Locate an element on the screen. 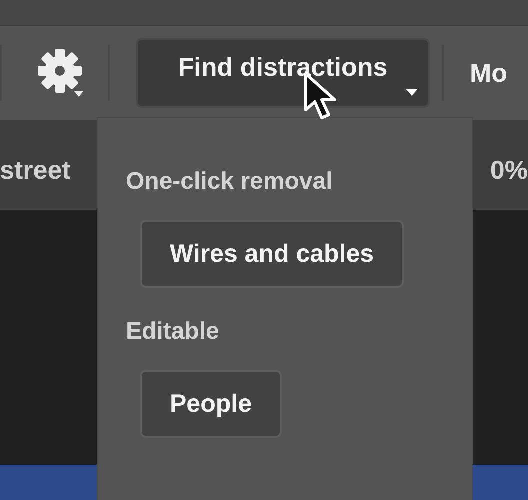 The height and width of the screenshot is (500, 528). document-tab-title: street is located at coordinates (35, 165).